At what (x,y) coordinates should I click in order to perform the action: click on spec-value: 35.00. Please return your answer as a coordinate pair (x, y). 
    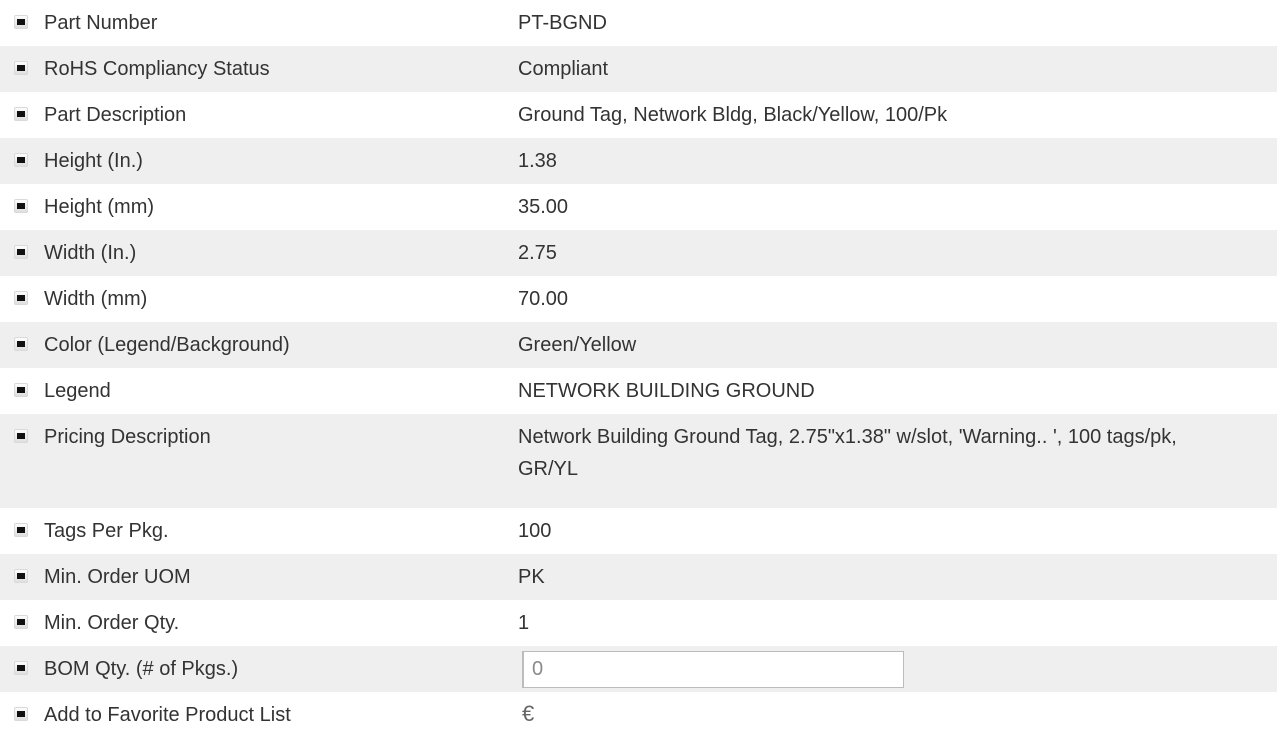
    Looking at the image, I should click on (543, 207).